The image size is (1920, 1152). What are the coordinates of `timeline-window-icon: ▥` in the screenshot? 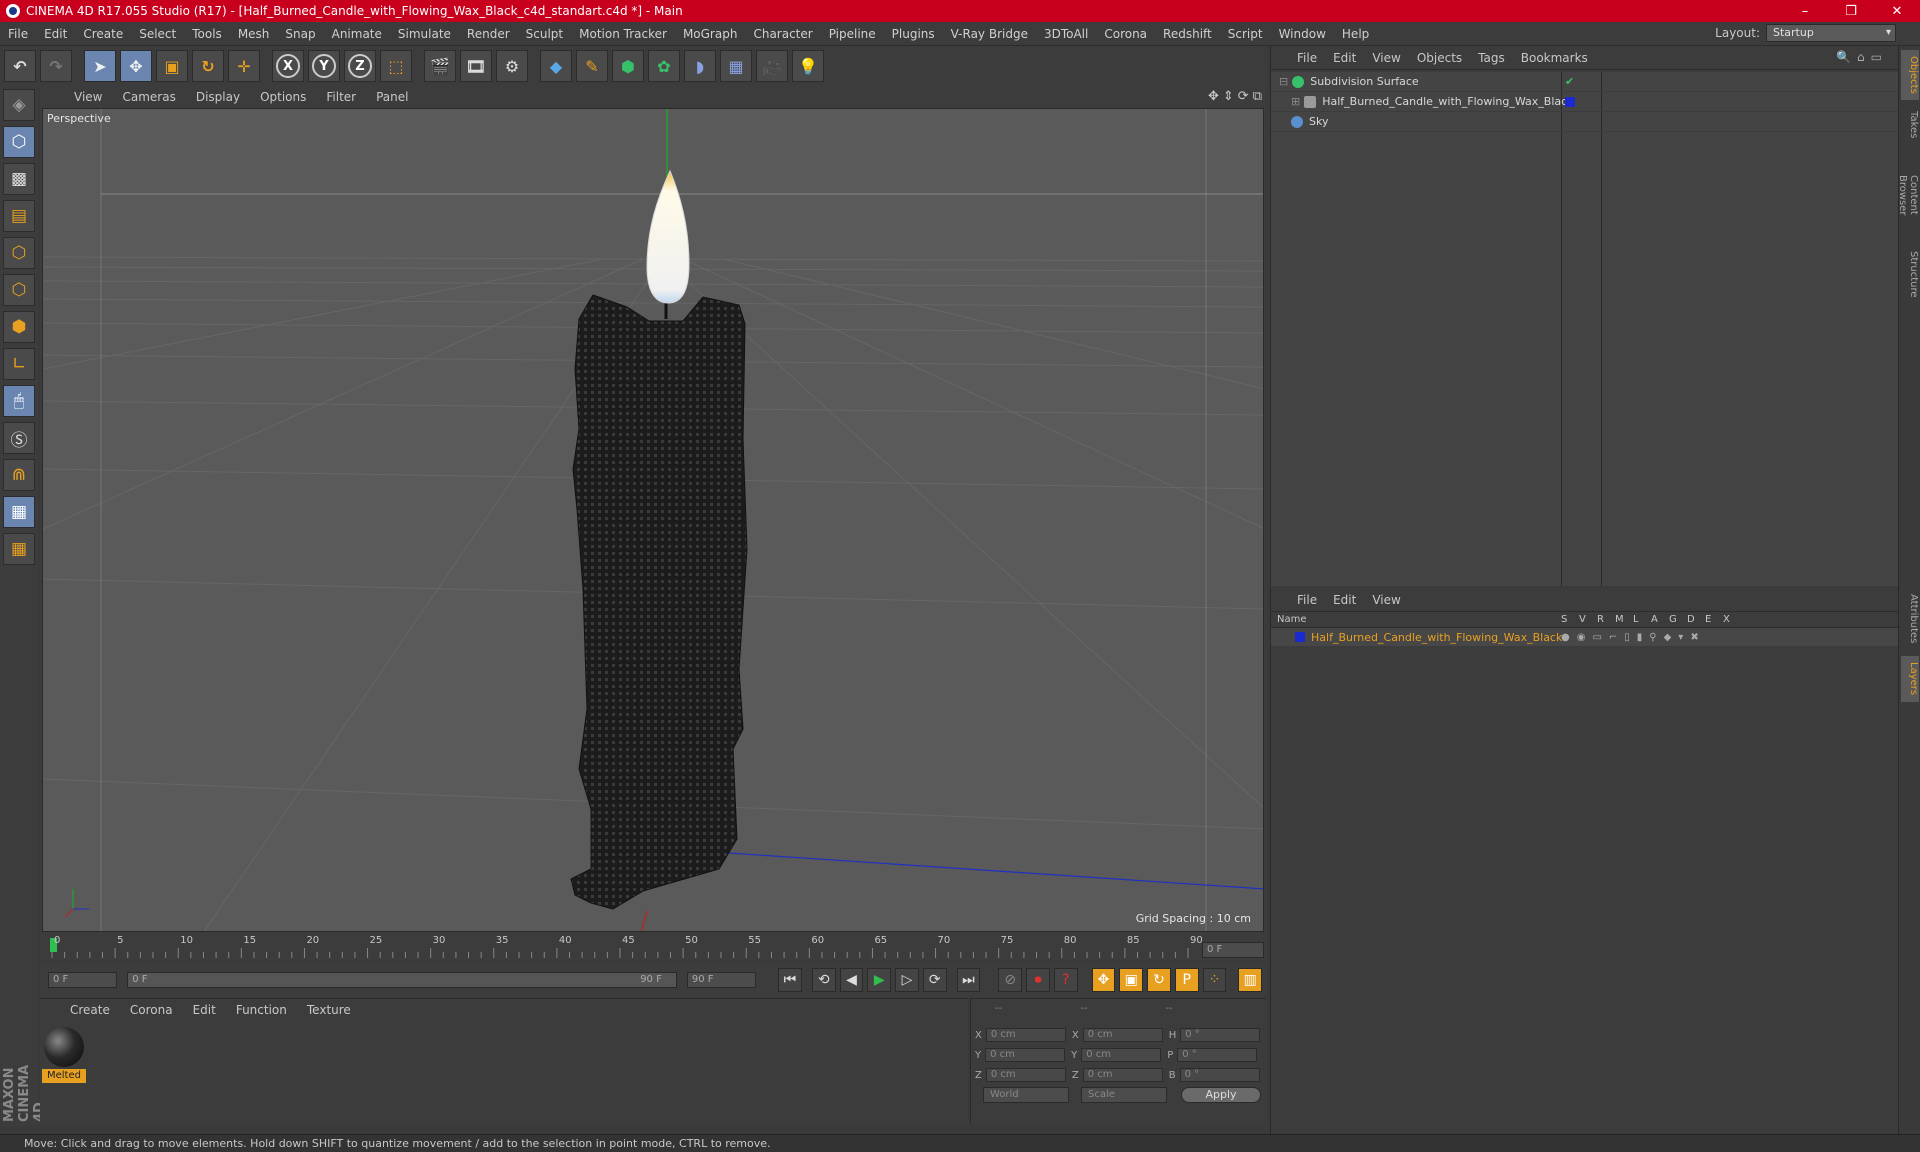 It's located at (1250, 980).